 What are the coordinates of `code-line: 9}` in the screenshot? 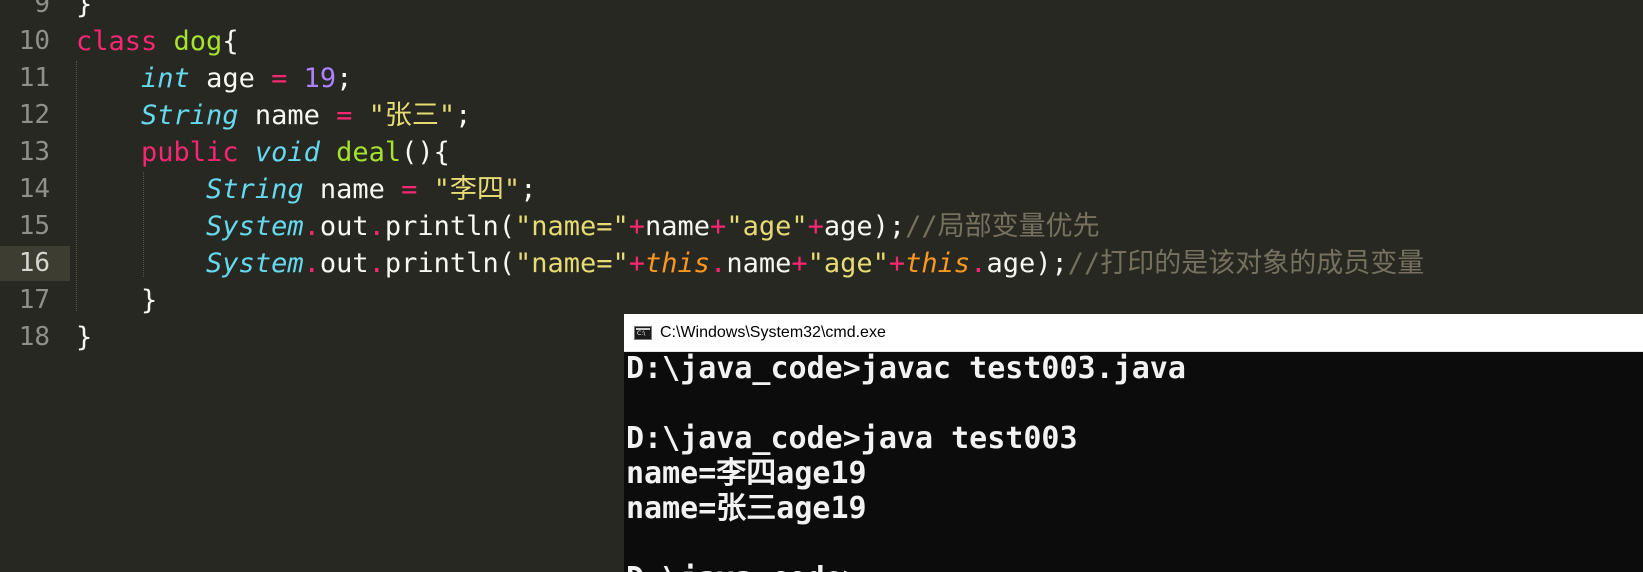 It's located at (821, 11).